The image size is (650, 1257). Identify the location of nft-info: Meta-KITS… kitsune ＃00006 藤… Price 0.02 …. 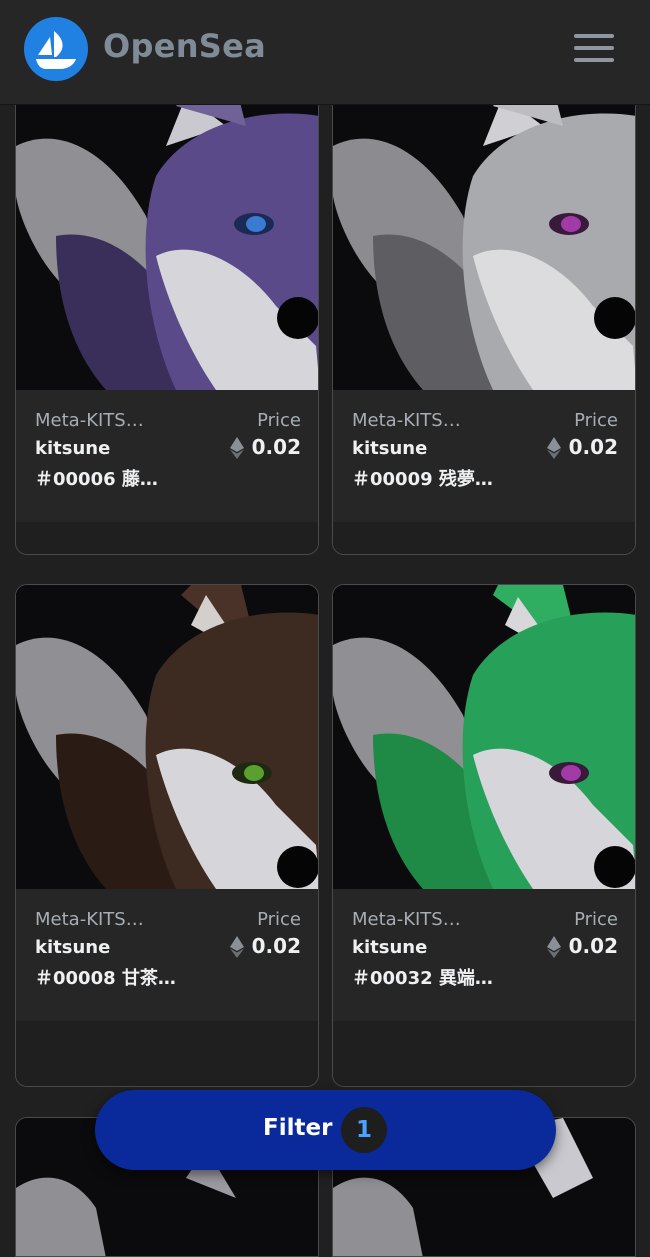
(167, 472).